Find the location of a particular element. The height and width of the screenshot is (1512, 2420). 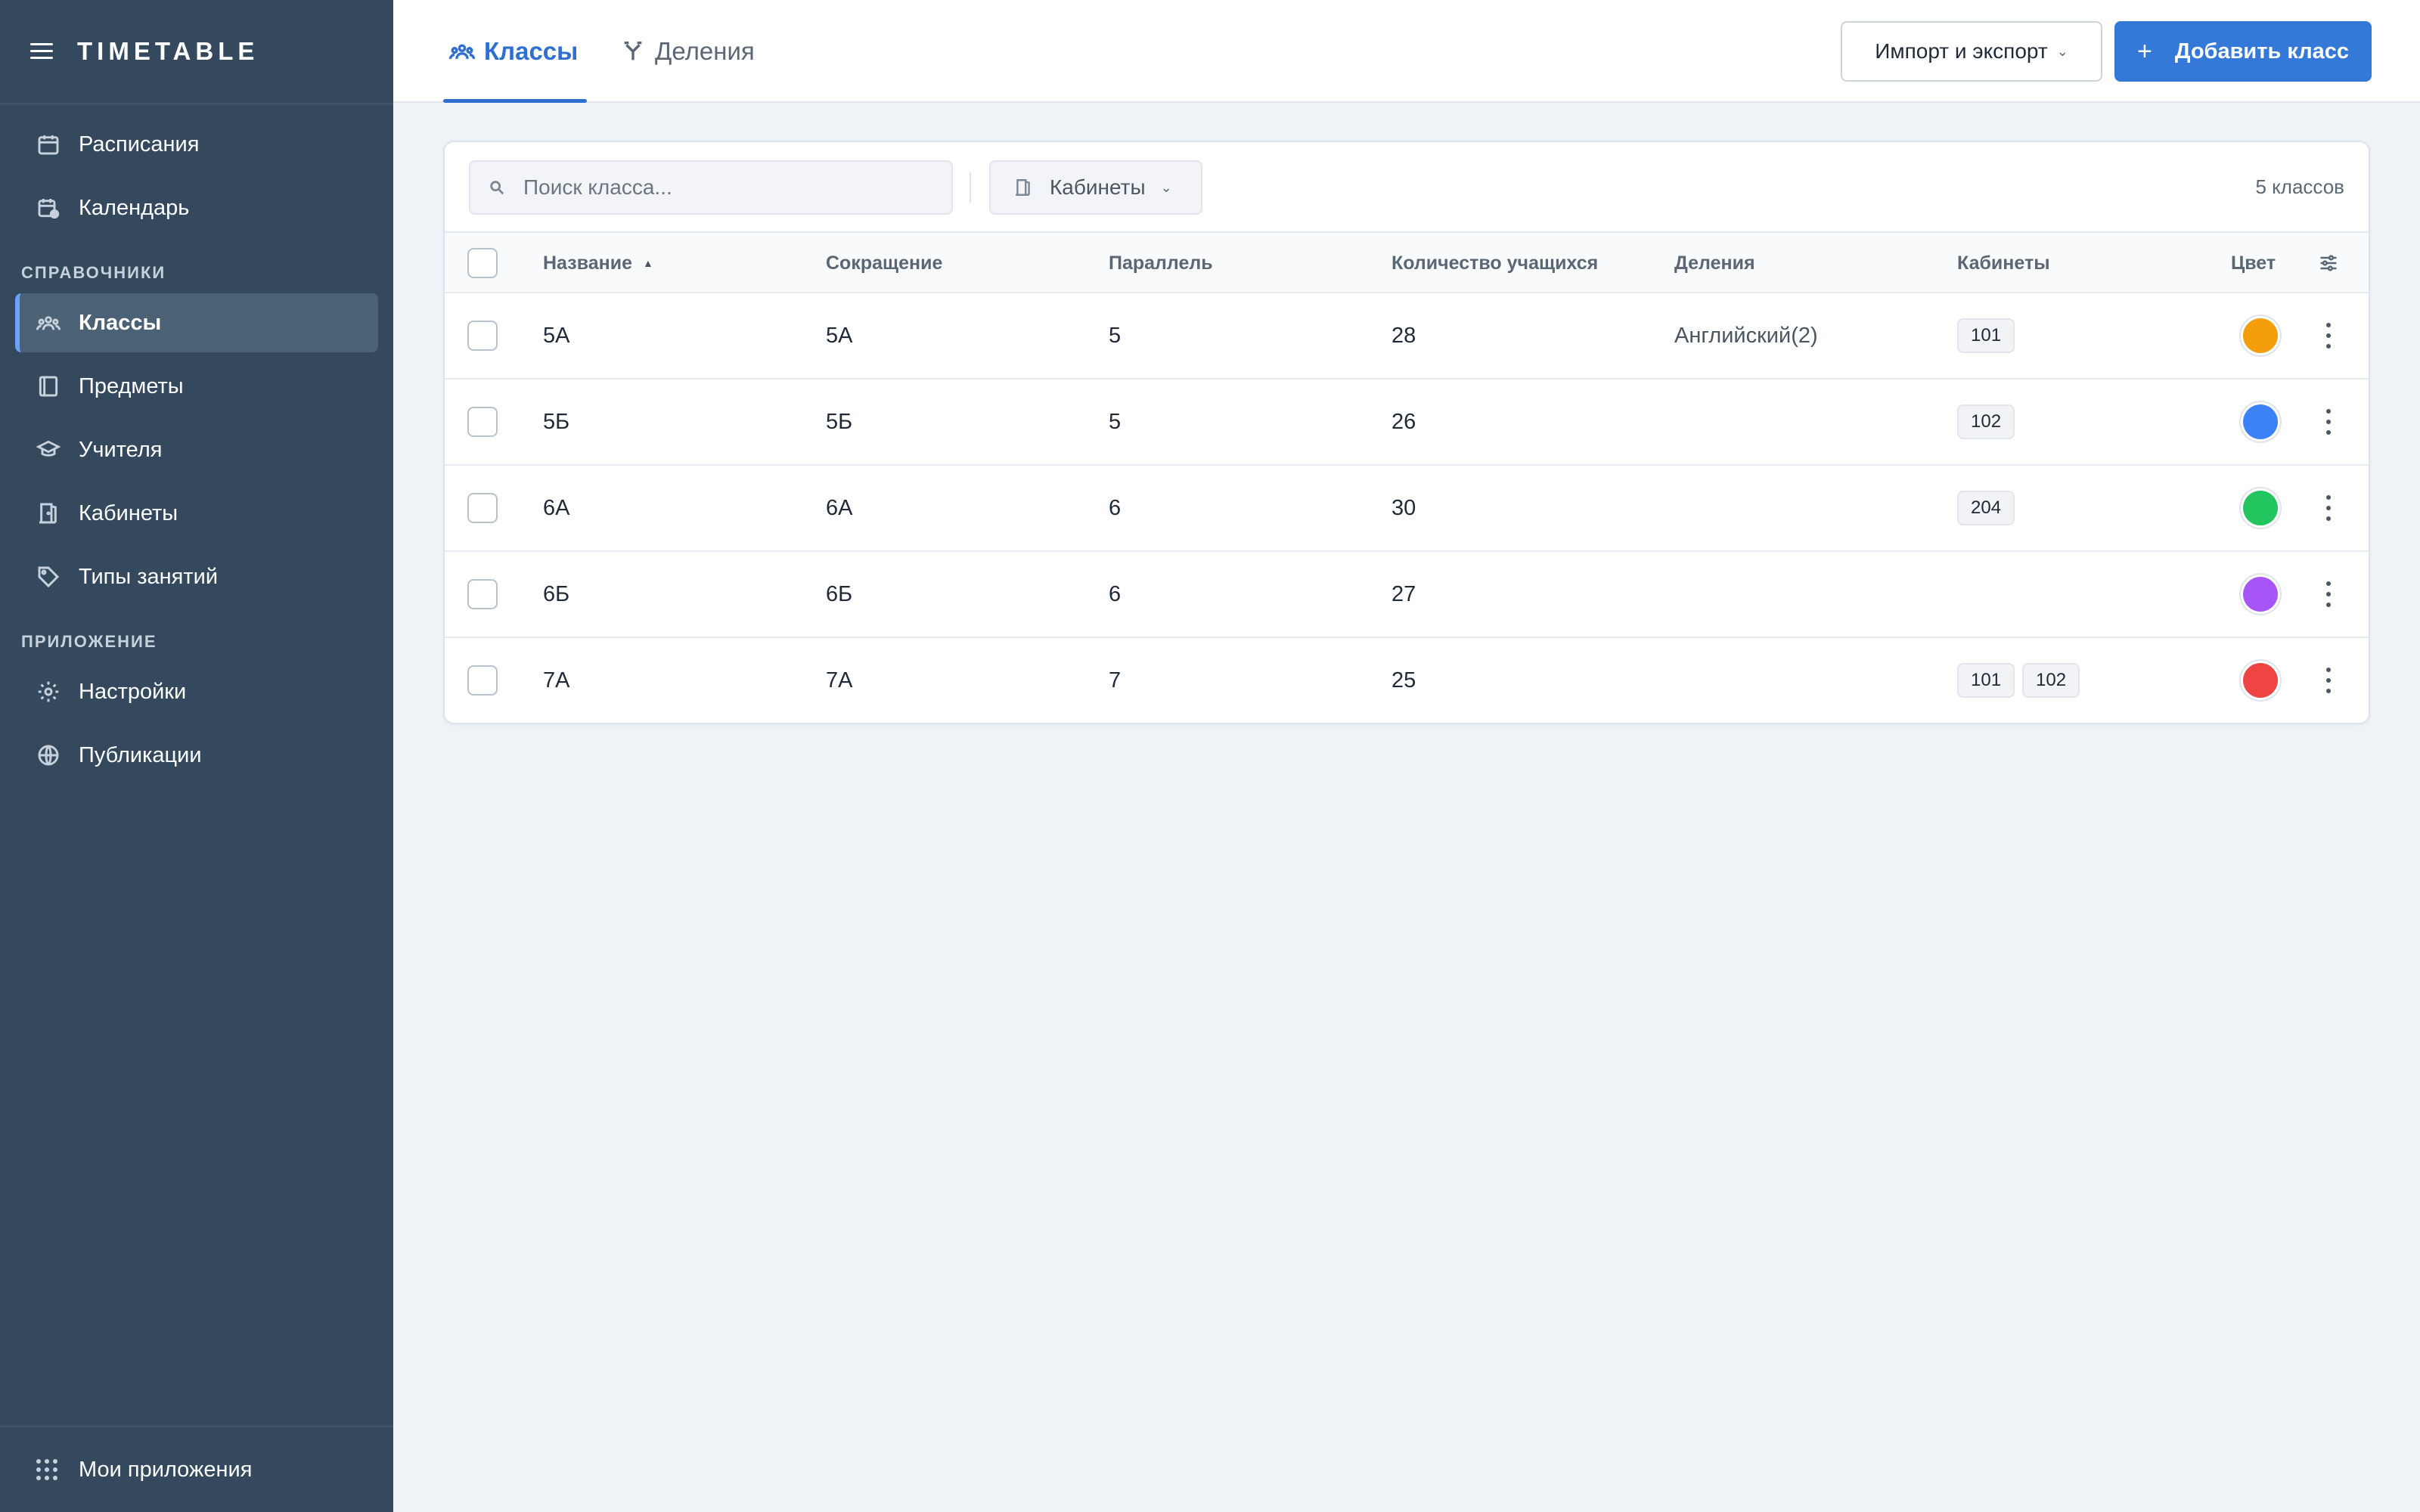

door-icon is located at coordinates (1023, 187).